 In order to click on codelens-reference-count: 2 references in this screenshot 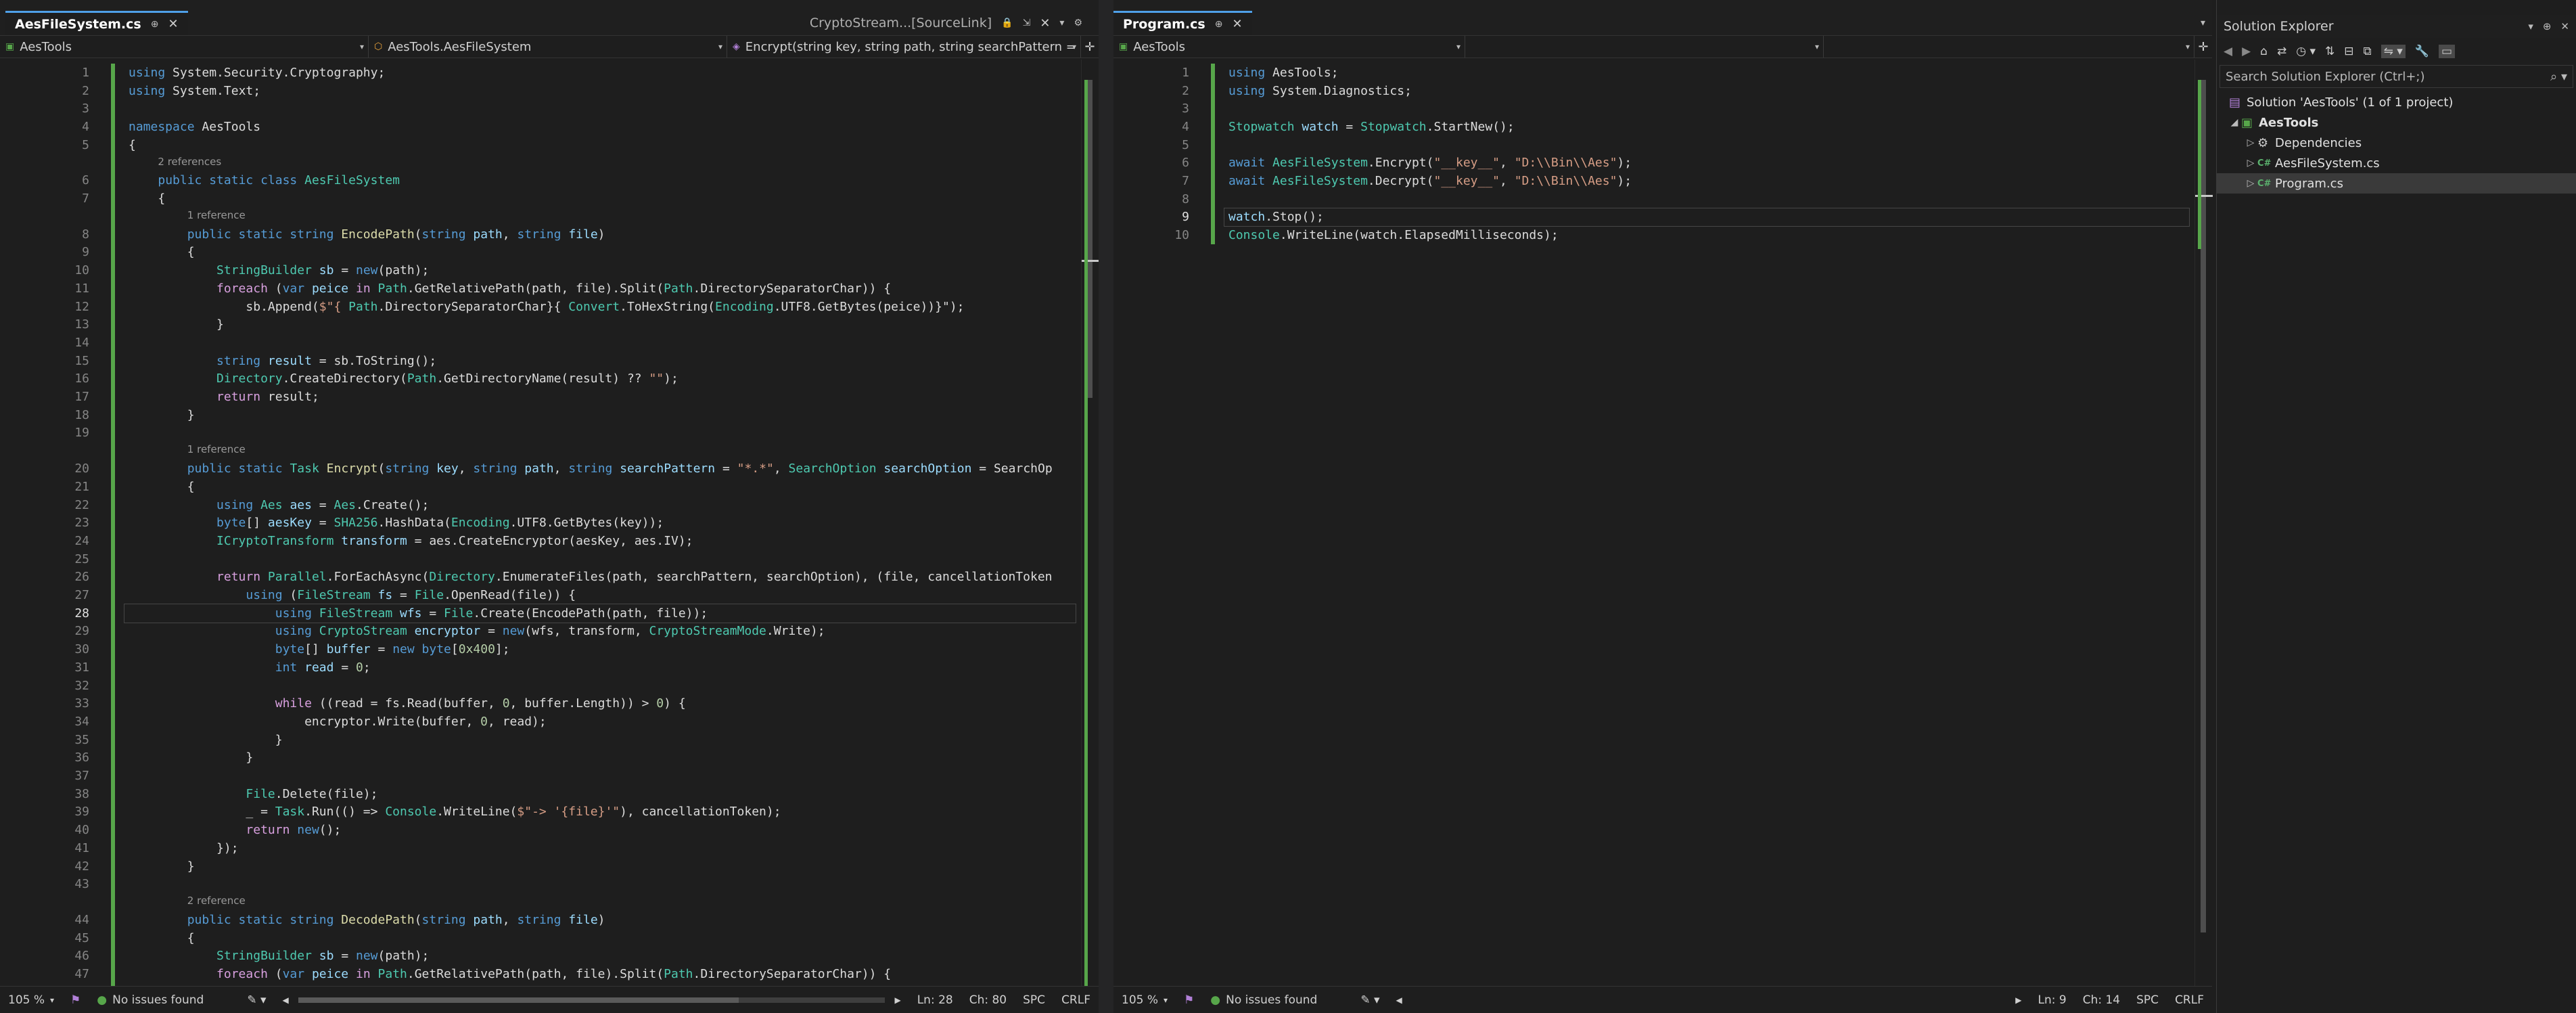, I will do `click(189, 162)`.